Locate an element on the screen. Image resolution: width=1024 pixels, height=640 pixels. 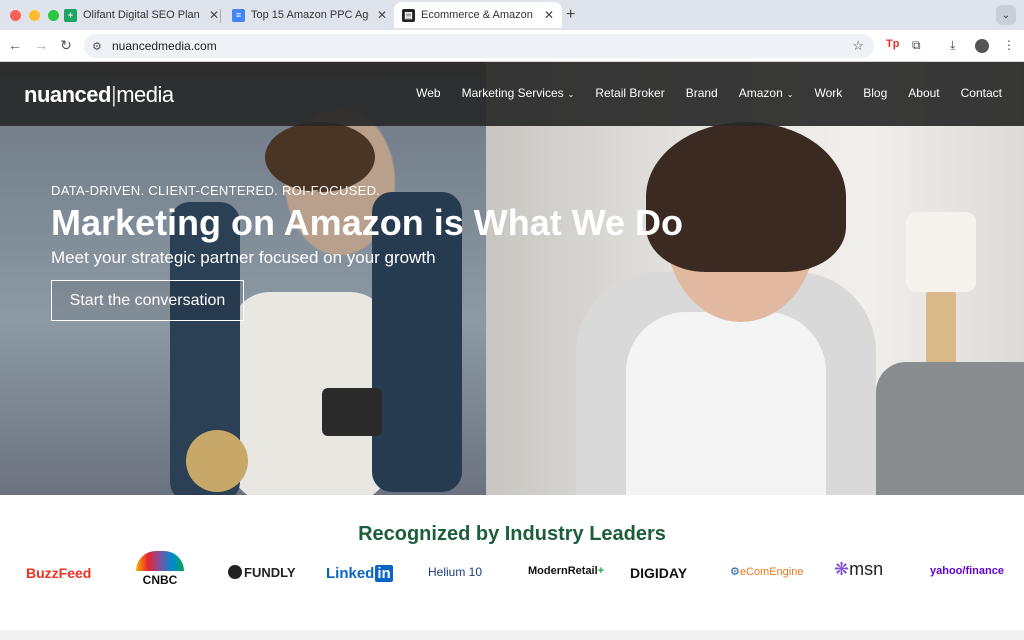
msn-butterfly-icon: ❋ is located at coordinates (842, 569).